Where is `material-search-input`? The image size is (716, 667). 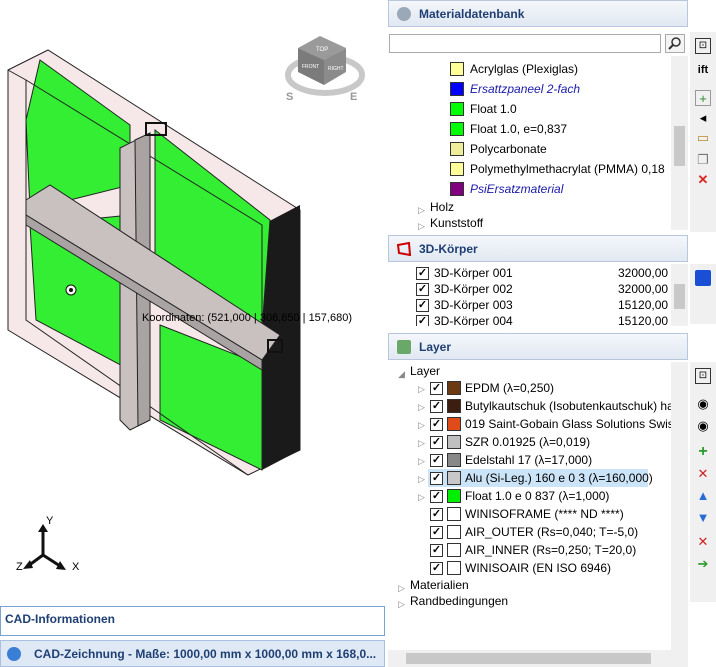
material-search-input is located at coordinates (525, 43).